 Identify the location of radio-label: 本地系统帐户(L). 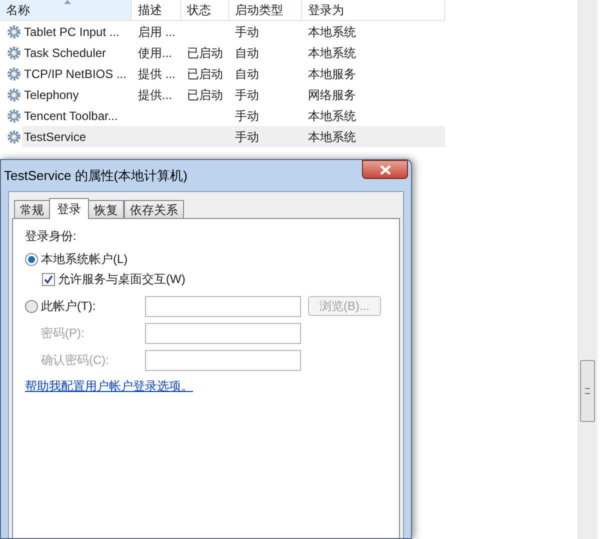
(84, 259).